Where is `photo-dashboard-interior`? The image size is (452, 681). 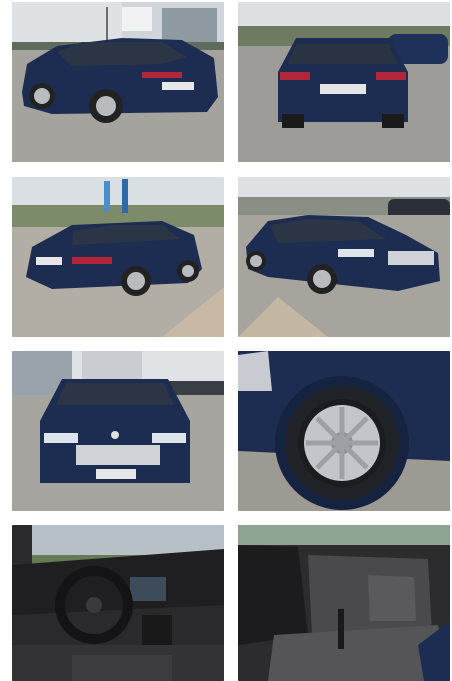 photo-dashboard-interior is located at coordinates (118, 603).